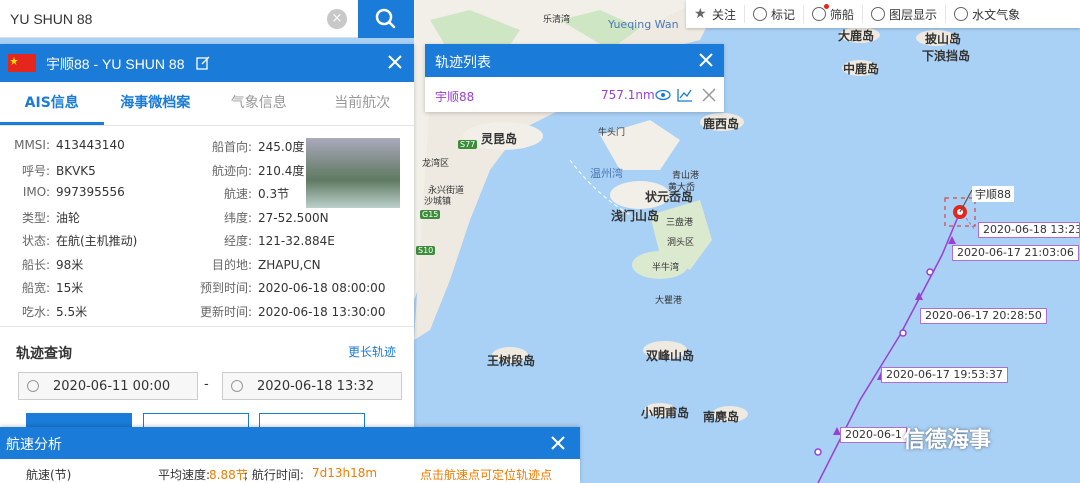  I want to click on avg-speed-label: 平均速度:, so click(184, 475).